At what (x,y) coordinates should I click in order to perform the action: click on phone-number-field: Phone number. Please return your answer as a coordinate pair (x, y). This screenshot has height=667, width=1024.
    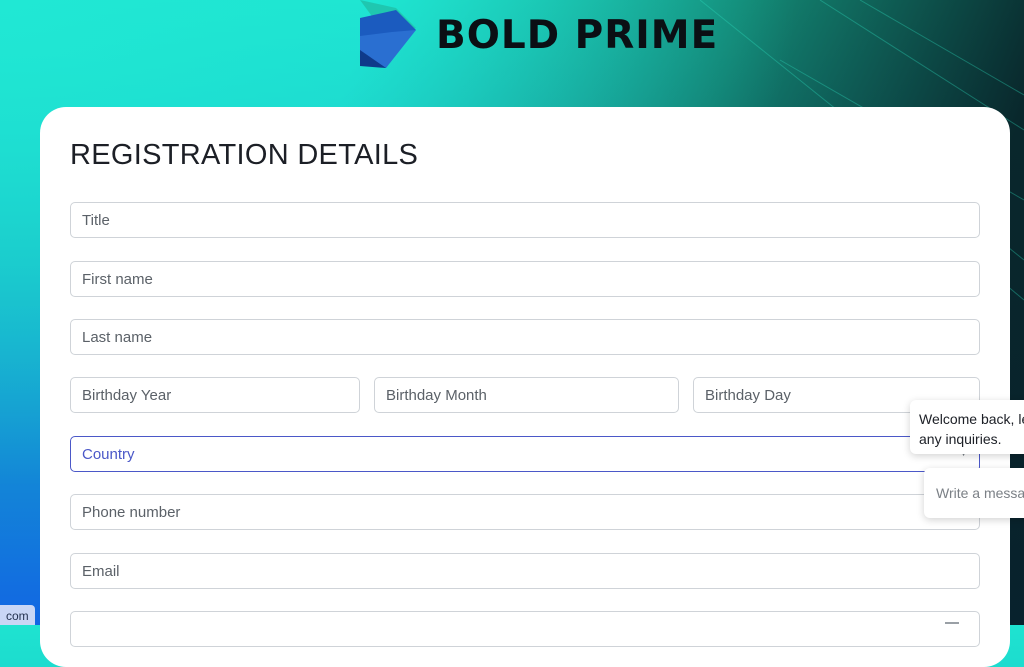
    Looking at the image, I should click on (525, 512).